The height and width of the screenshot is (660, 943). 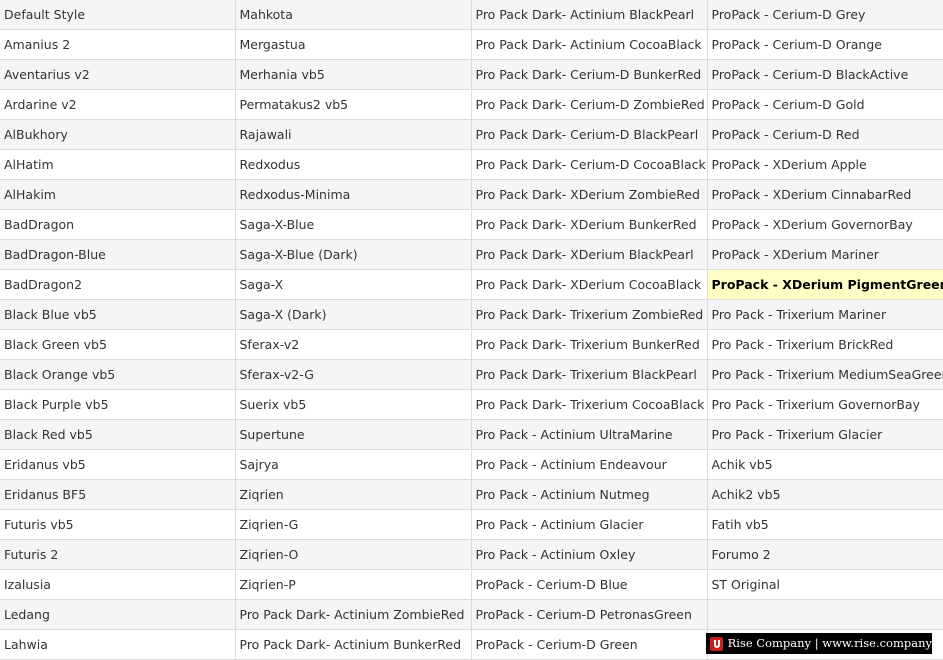 I want to click on style-option: Ziqrien, so click(x=353, y=494).